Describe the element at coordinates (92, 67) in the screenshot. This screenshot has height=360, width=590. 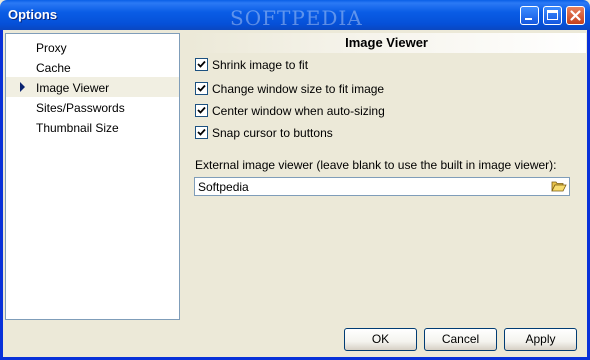
I see `sidebar-item-cache: Cache` at that location.